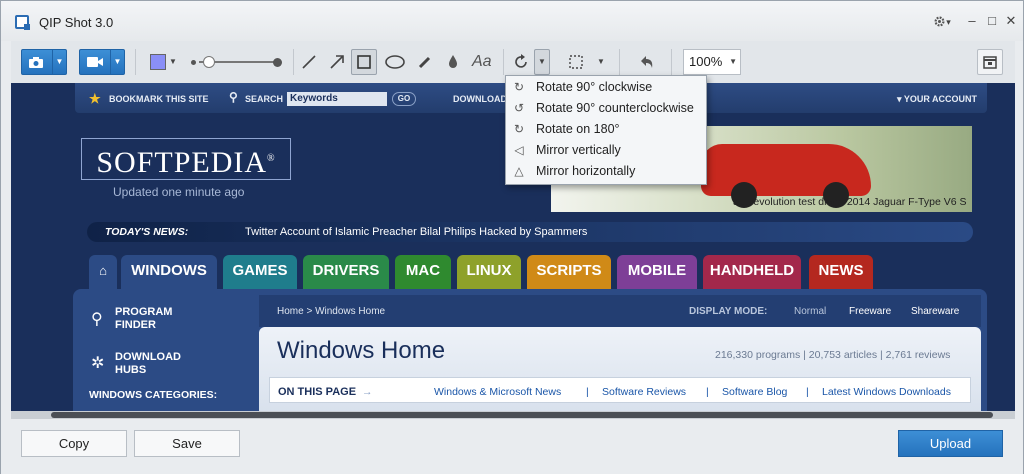 The height and width of the screenshot is (474, 1024). I want to click on rectangle-icon, so click(364, 62).